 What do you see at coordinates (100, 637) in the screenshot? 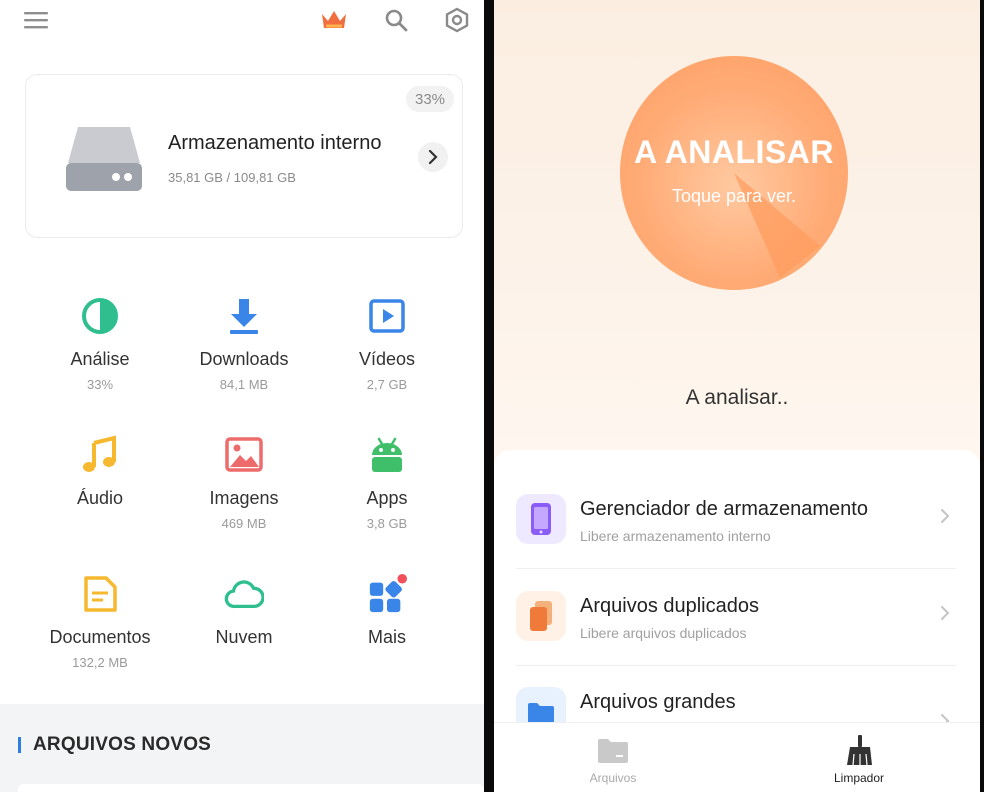
I see `category-label: Documentos` at bounding box center [100, 637].